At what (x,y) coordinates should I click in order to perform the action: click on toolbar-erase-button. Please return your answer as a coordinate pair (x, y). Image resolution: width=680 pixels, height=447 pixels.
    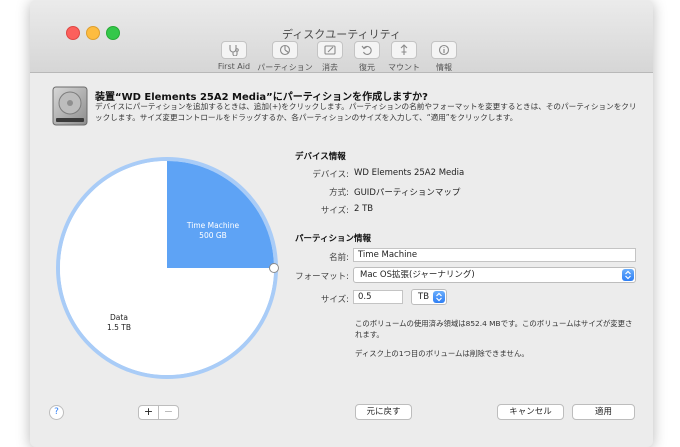
    Looking at the image, I should click on (330, 50).